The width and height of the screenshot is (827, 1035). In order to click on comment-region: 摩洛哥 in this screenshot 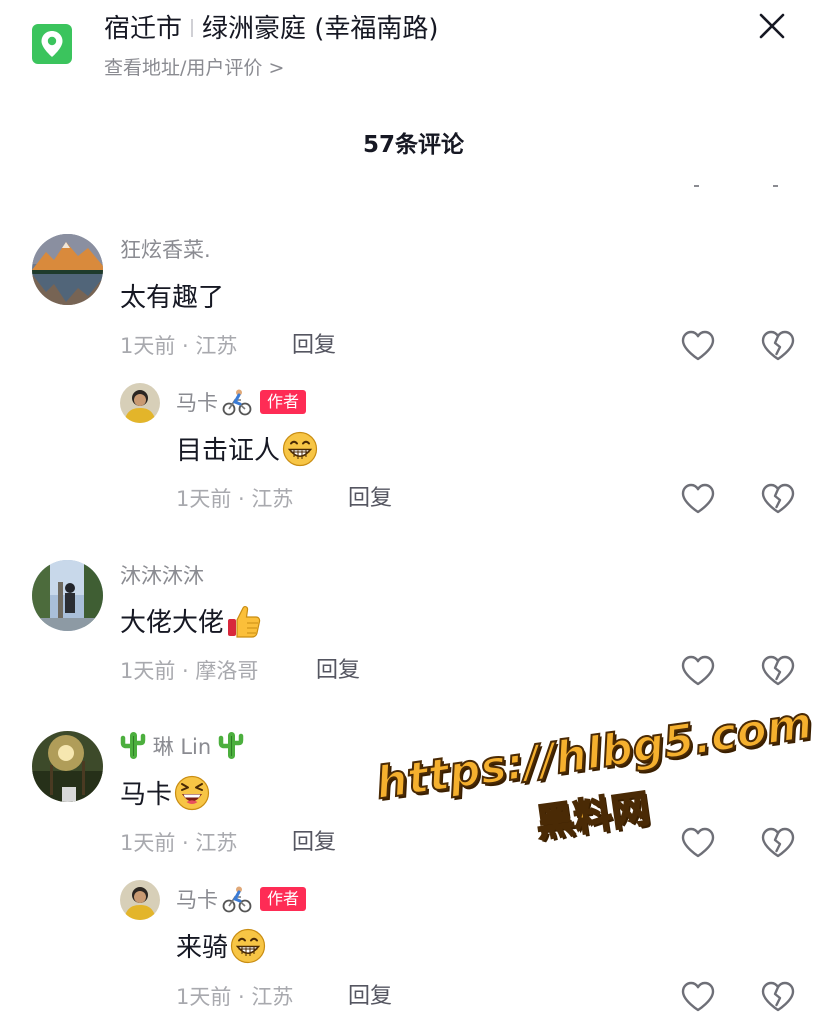, I will do `click(227, 671)`.